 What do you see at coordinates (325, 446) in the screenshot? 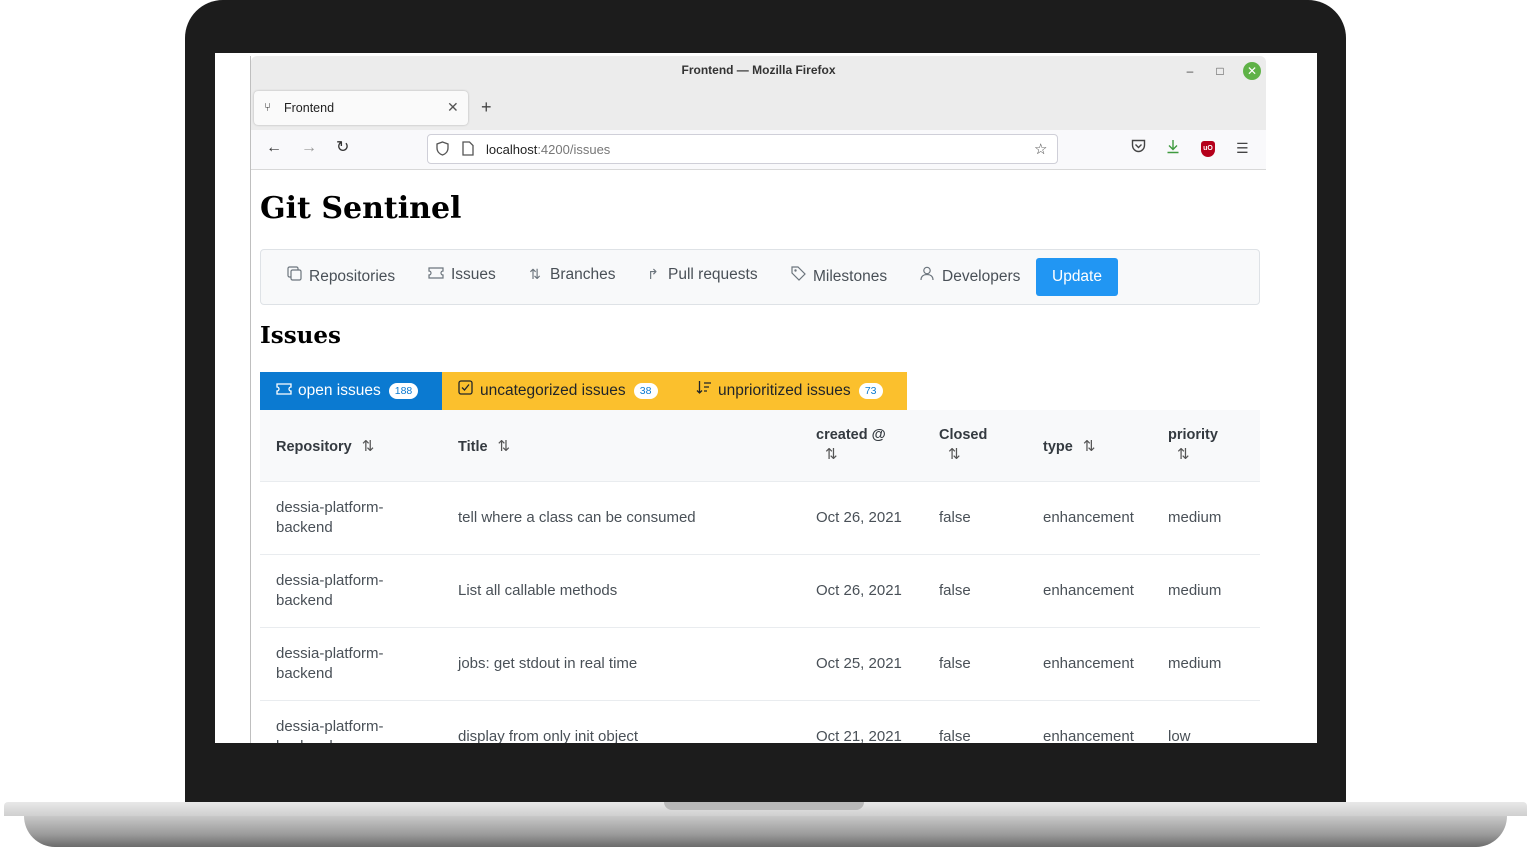
I see `column-header-repository: Repository ⇅` at bounding box center [325, 446].